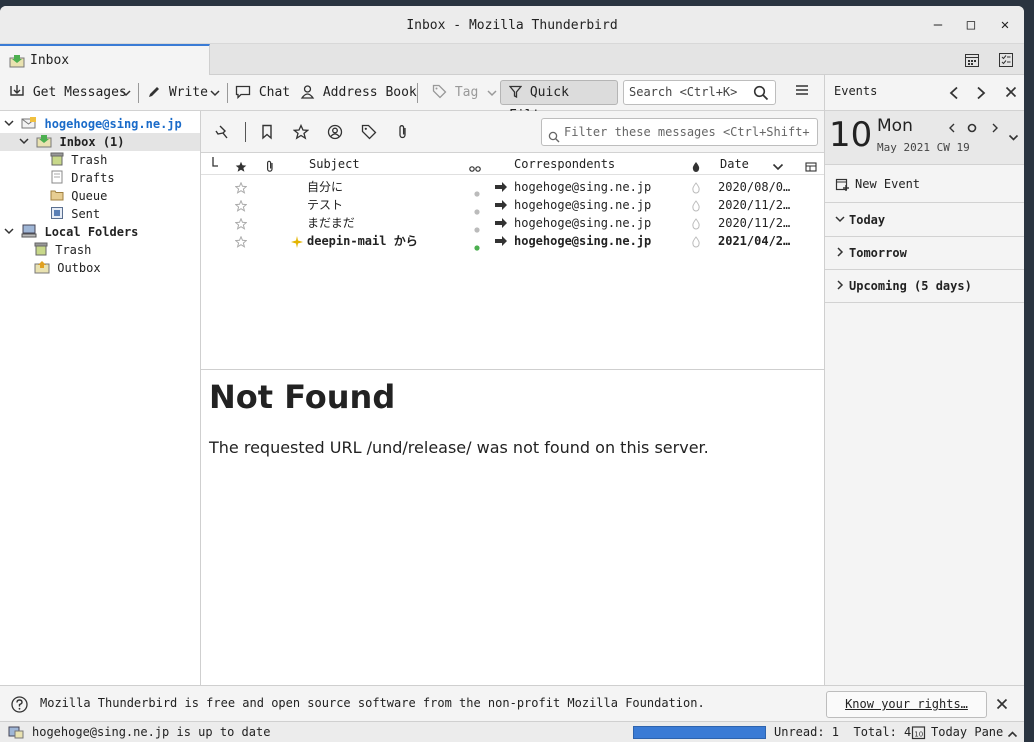 The width and height of the screenshot is (1034, 742). What do you see at coordinates (954, 94) in the screenshot?
I see `previous-day-icon` at bounding box center [954, 94].